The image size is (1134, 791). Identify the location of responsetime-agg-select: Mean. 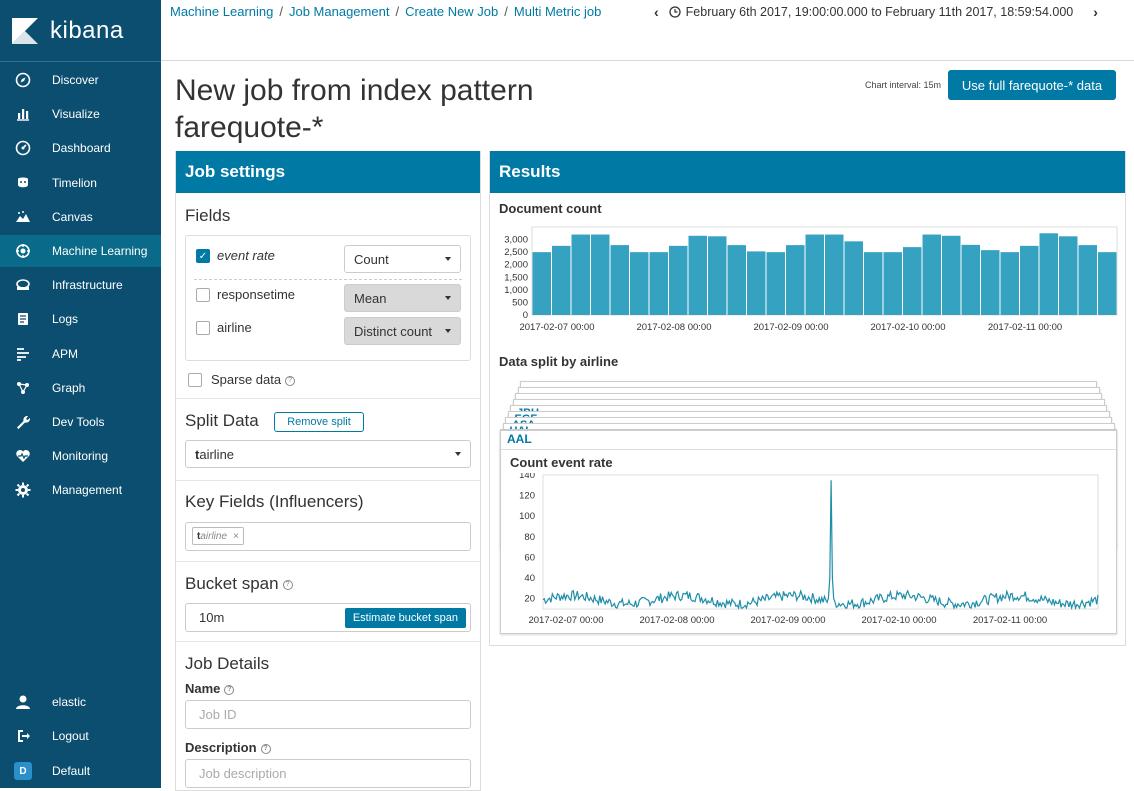
(402, 298).